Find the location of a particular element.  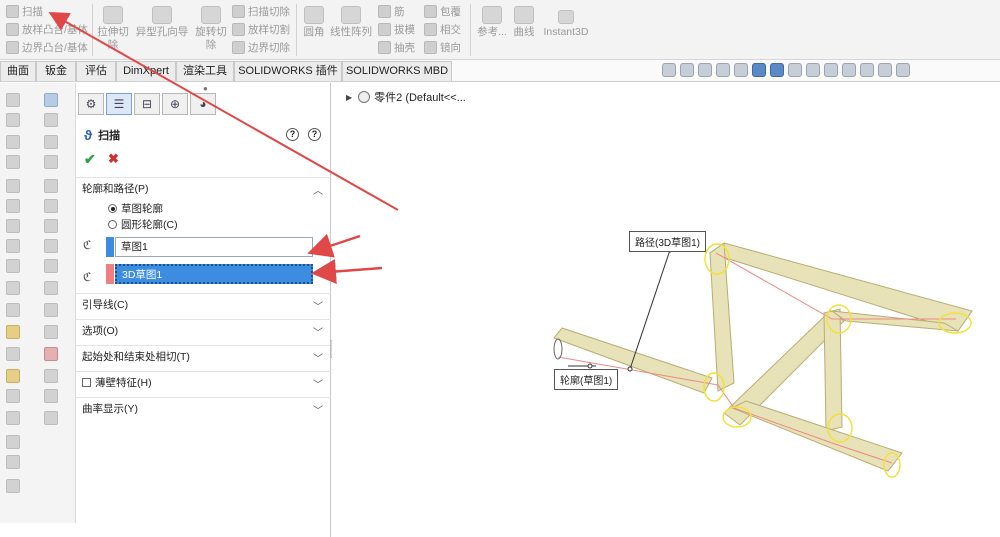

table-icon is located at coordinates (13, 486).